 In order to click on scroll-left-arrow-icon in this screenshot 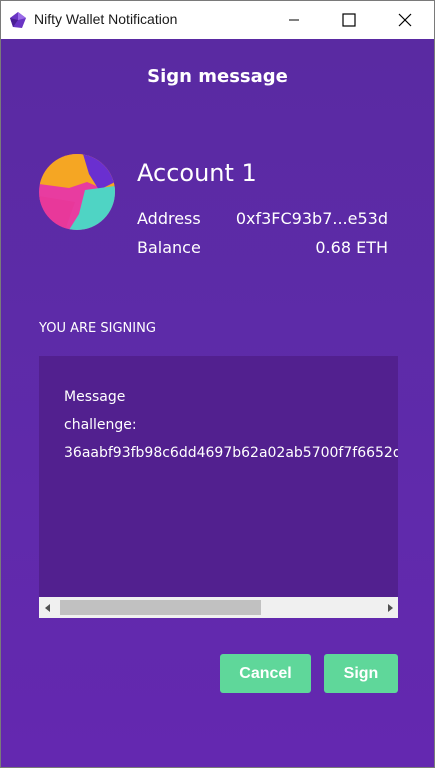, I will do `click(47, 607)`.